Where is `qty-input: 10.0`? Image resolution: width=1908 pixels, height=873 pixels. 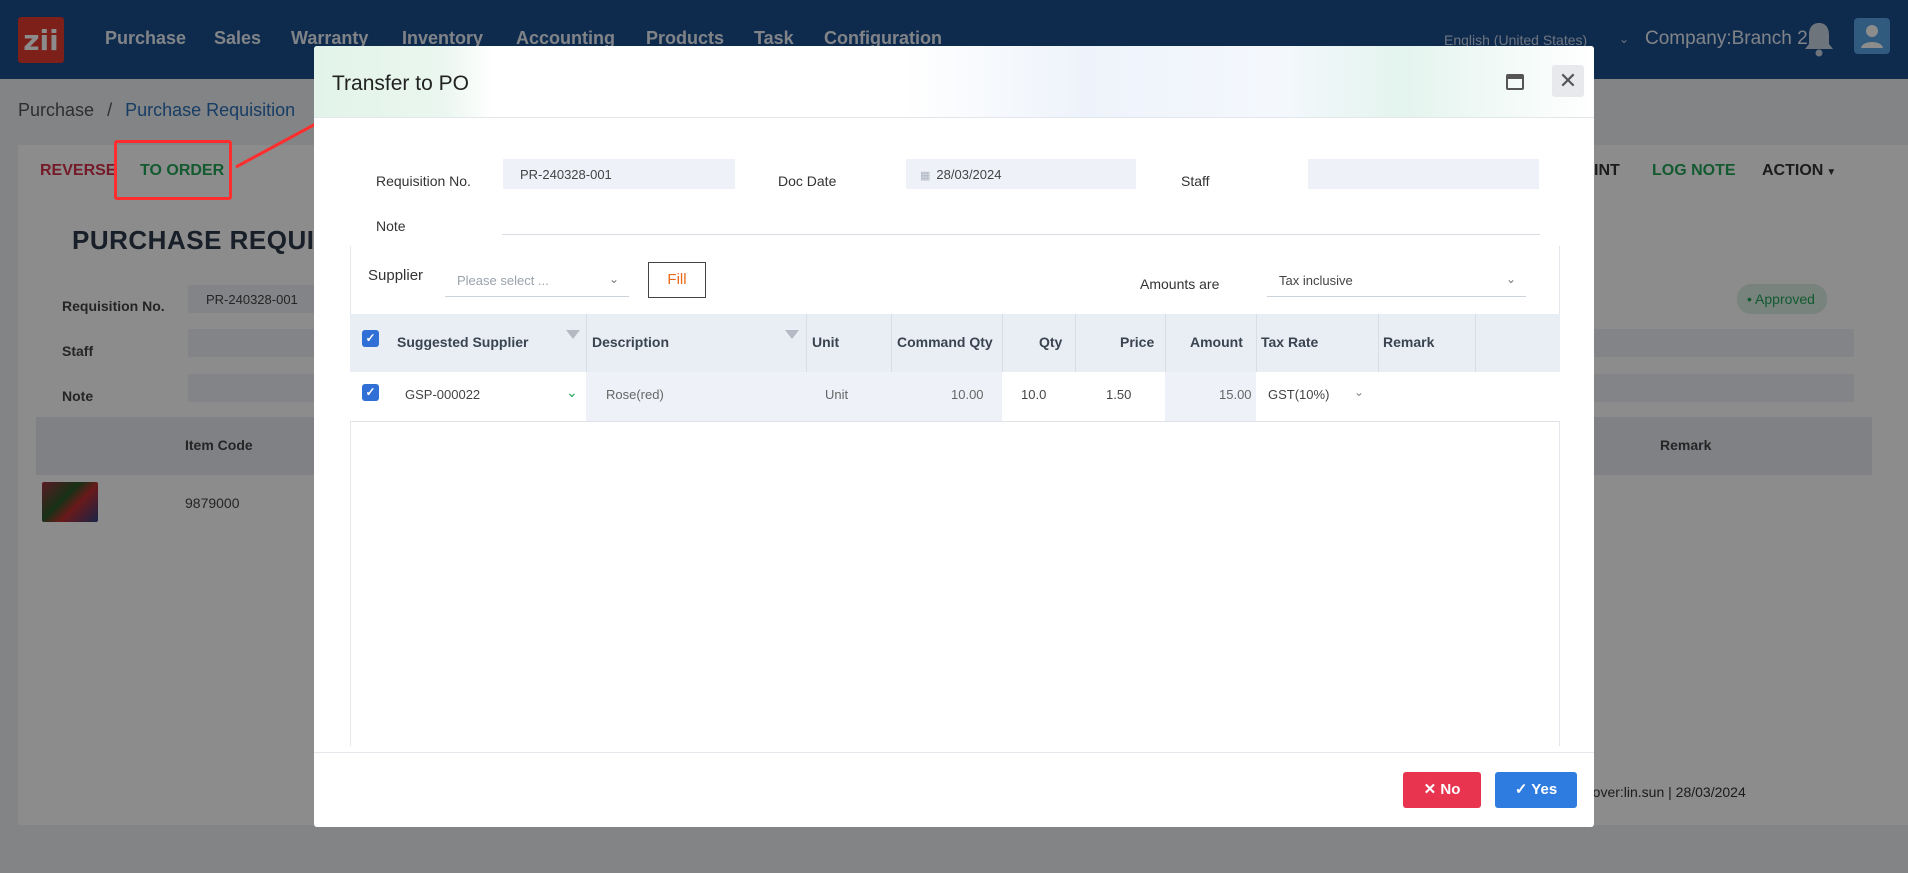 qty-input: 10.0 is located at coordinates (1038, 394).